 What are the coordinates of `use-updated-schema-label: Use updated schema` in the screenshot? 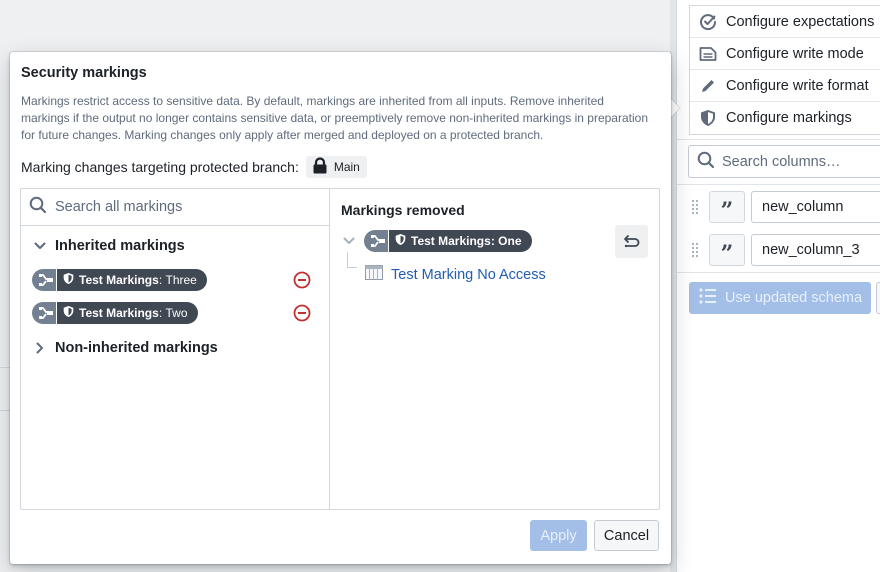 It's located at (794, 298).